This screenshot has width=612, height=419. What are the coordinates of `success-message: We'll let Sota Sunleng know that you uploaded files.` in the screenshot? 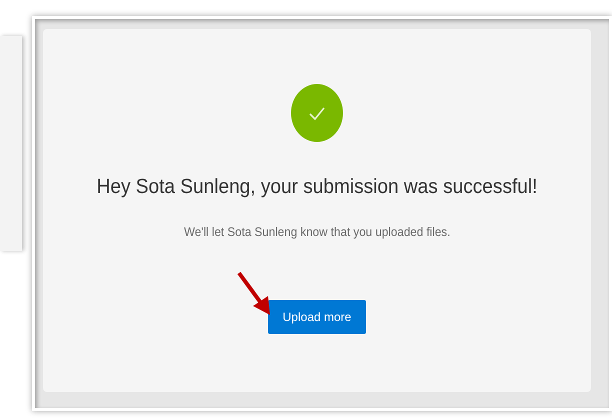 It's located at (317, 232).